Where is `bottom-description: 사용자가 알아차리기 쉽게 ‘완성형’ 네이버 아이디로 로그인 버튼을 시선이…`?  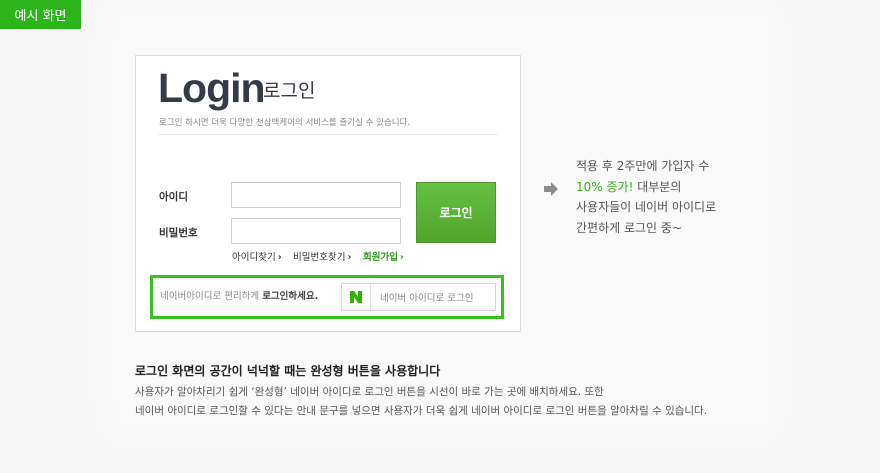 bottom-description: 사용자가 알아차리기 쉽게 ‘완성형’ 네이버 아이디로 로그인 버튼을 시선이… is located at coordinates (421, 402).